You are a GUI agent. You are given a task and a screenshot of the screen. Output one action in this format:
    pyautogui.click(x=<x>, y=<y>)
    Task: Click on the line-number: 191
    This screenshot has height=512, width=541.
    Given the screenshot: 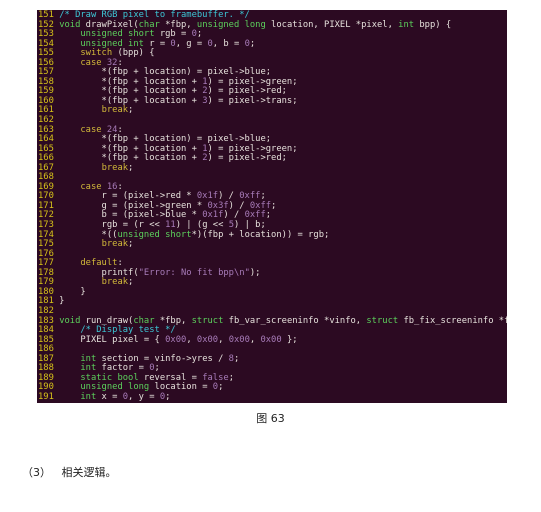 What is the action you would take?
    pyautogui.click(x=46, y=396)
    